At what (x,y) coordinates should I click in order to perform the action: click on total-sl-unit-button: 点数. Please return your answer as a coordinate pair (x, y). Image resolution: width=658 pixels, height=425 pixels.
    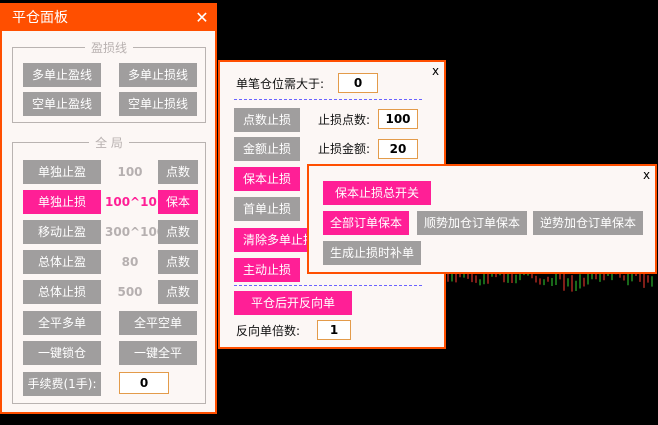
    Looking at the image, I should click on (178, 292).